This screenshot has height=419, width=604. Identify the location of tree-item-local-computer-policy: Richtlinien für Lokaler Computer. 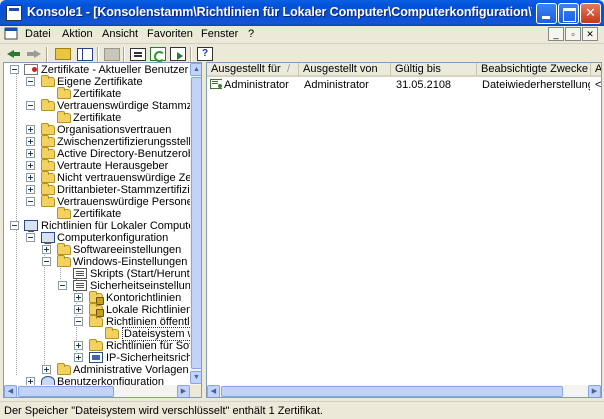
(101, 226).